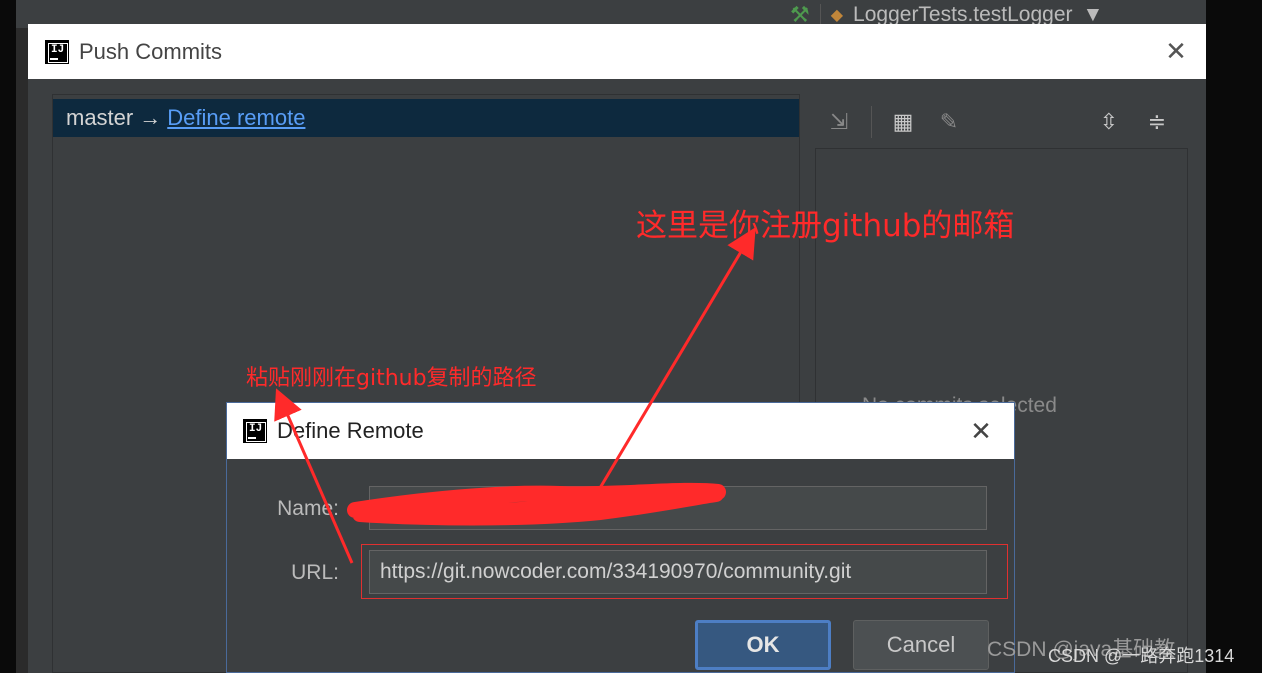  Describe the element at coordinates (825, 226) in the screenshot. I see `email-annotation: 这里是你注册github的邮箱` at that location.